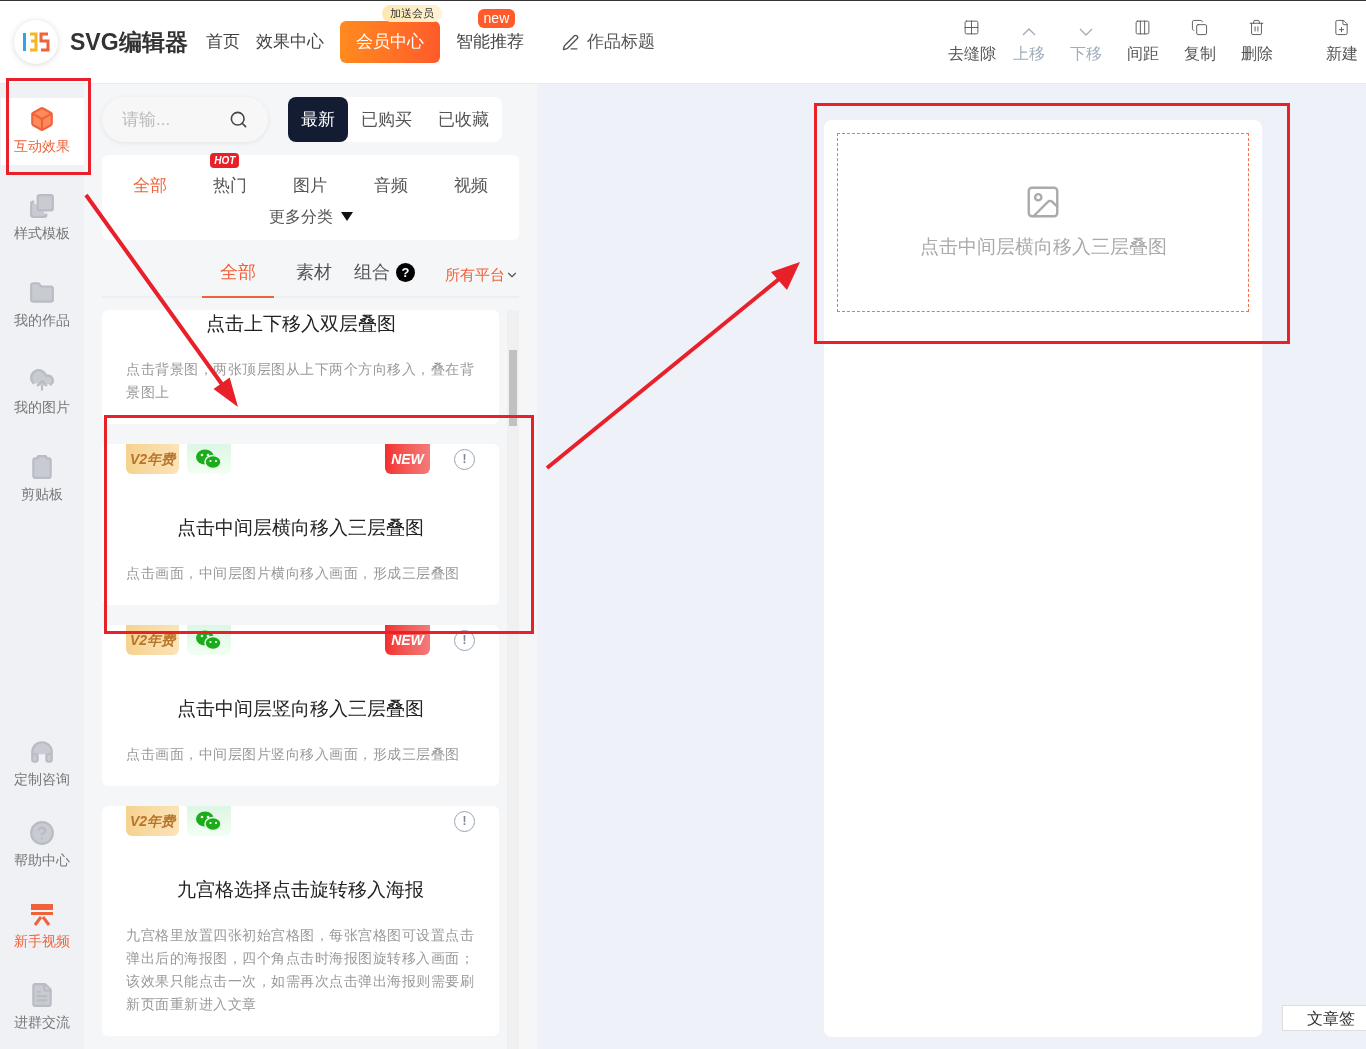 Image resolution: width=1366 pixels, height=1049 pixels. What do you see at coordinates (411, 13) in the screenshot?
I see `promo-badge: 加送会员` at bounding box center [411, 13].